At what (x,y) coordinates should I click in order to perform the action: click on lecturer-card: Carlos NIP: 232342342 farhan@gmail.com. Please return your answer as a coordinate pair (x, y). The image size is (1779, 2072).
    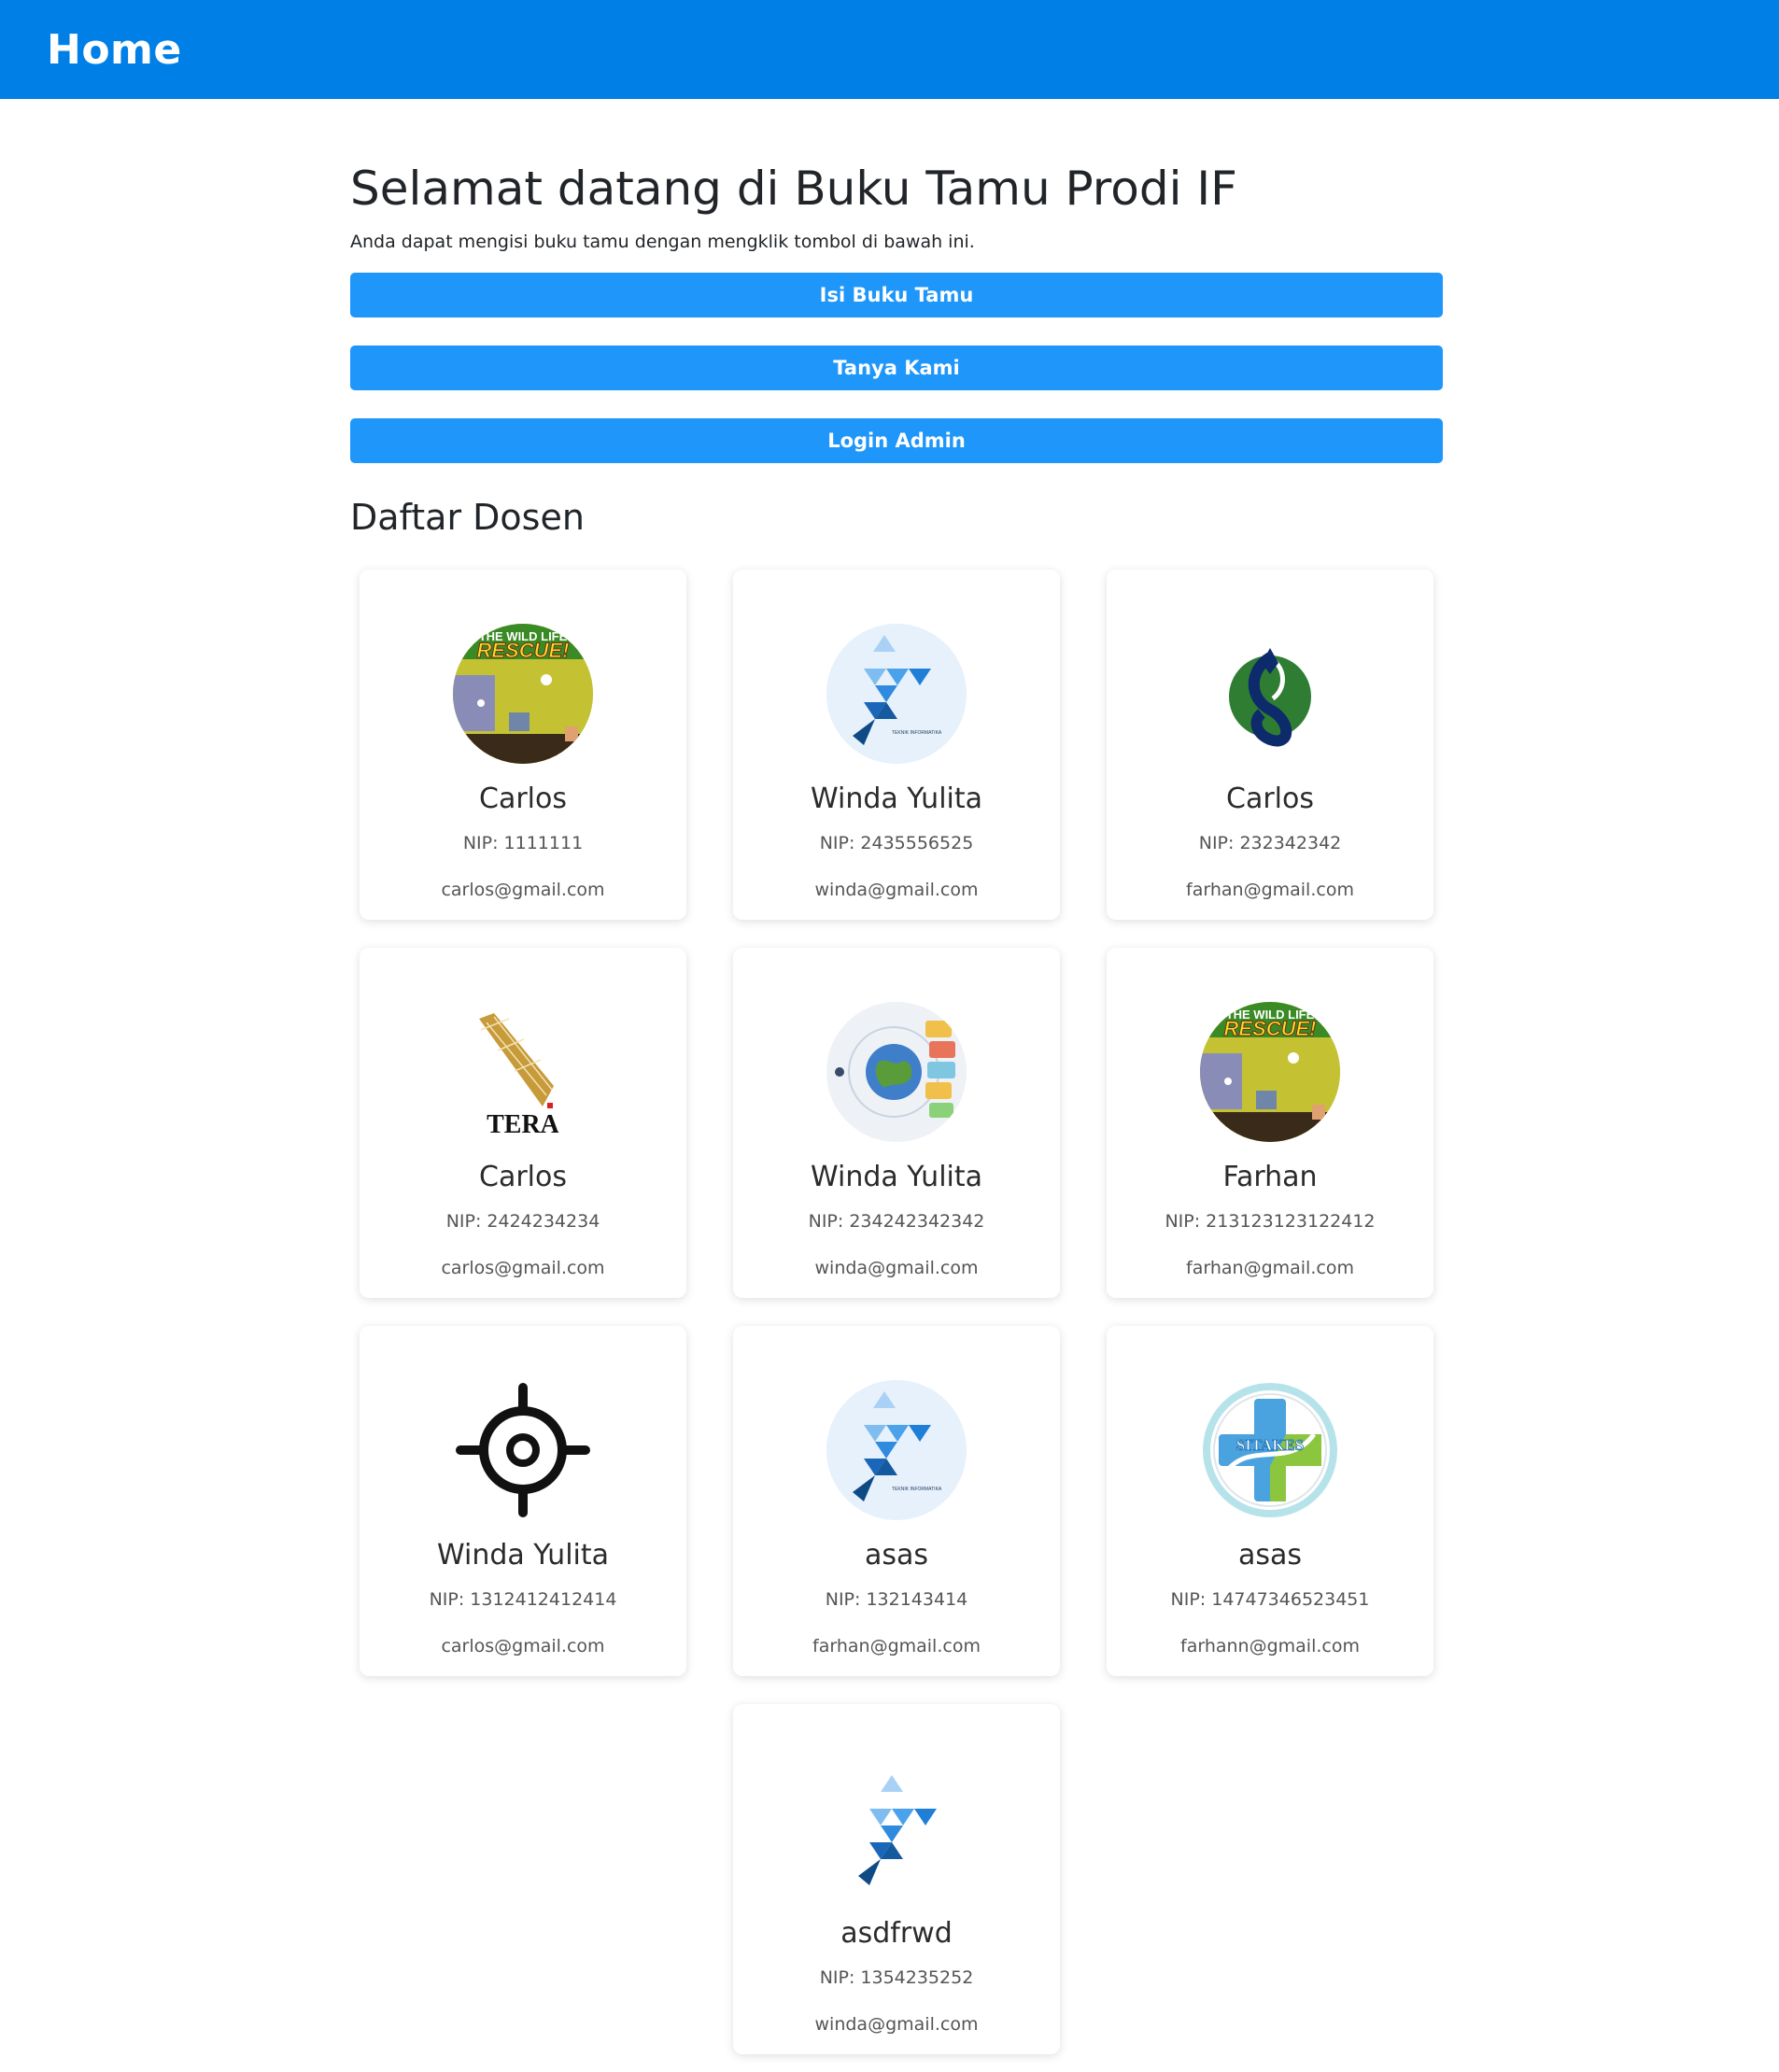
    Looking at the image, I should click on (1270, 745).